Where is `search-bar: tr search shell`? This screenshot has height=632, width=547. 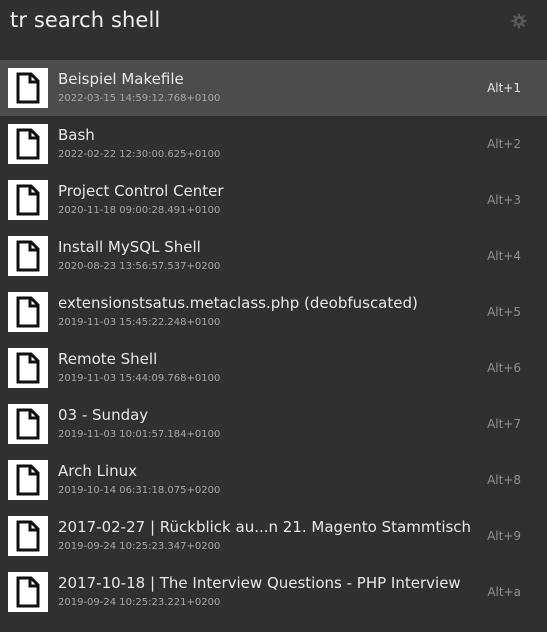 search-bar: tr search shell is located at coordinates (273, 30).